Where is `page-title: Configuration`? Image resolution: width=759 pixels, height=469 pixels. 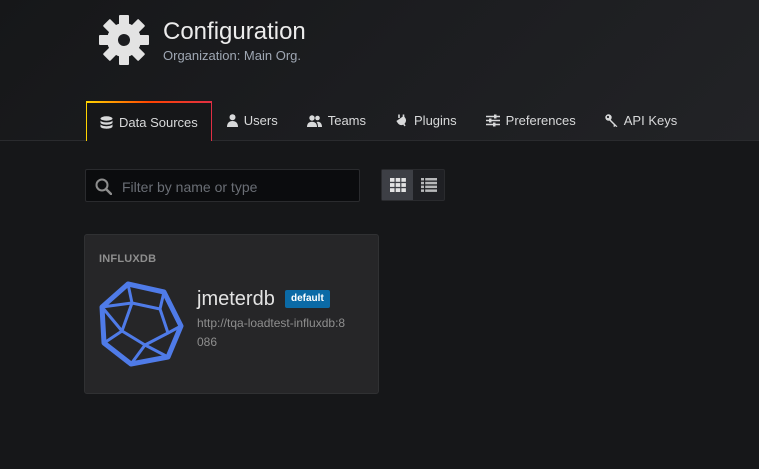 page-title: Configuration is located at coordinates (234, 31).